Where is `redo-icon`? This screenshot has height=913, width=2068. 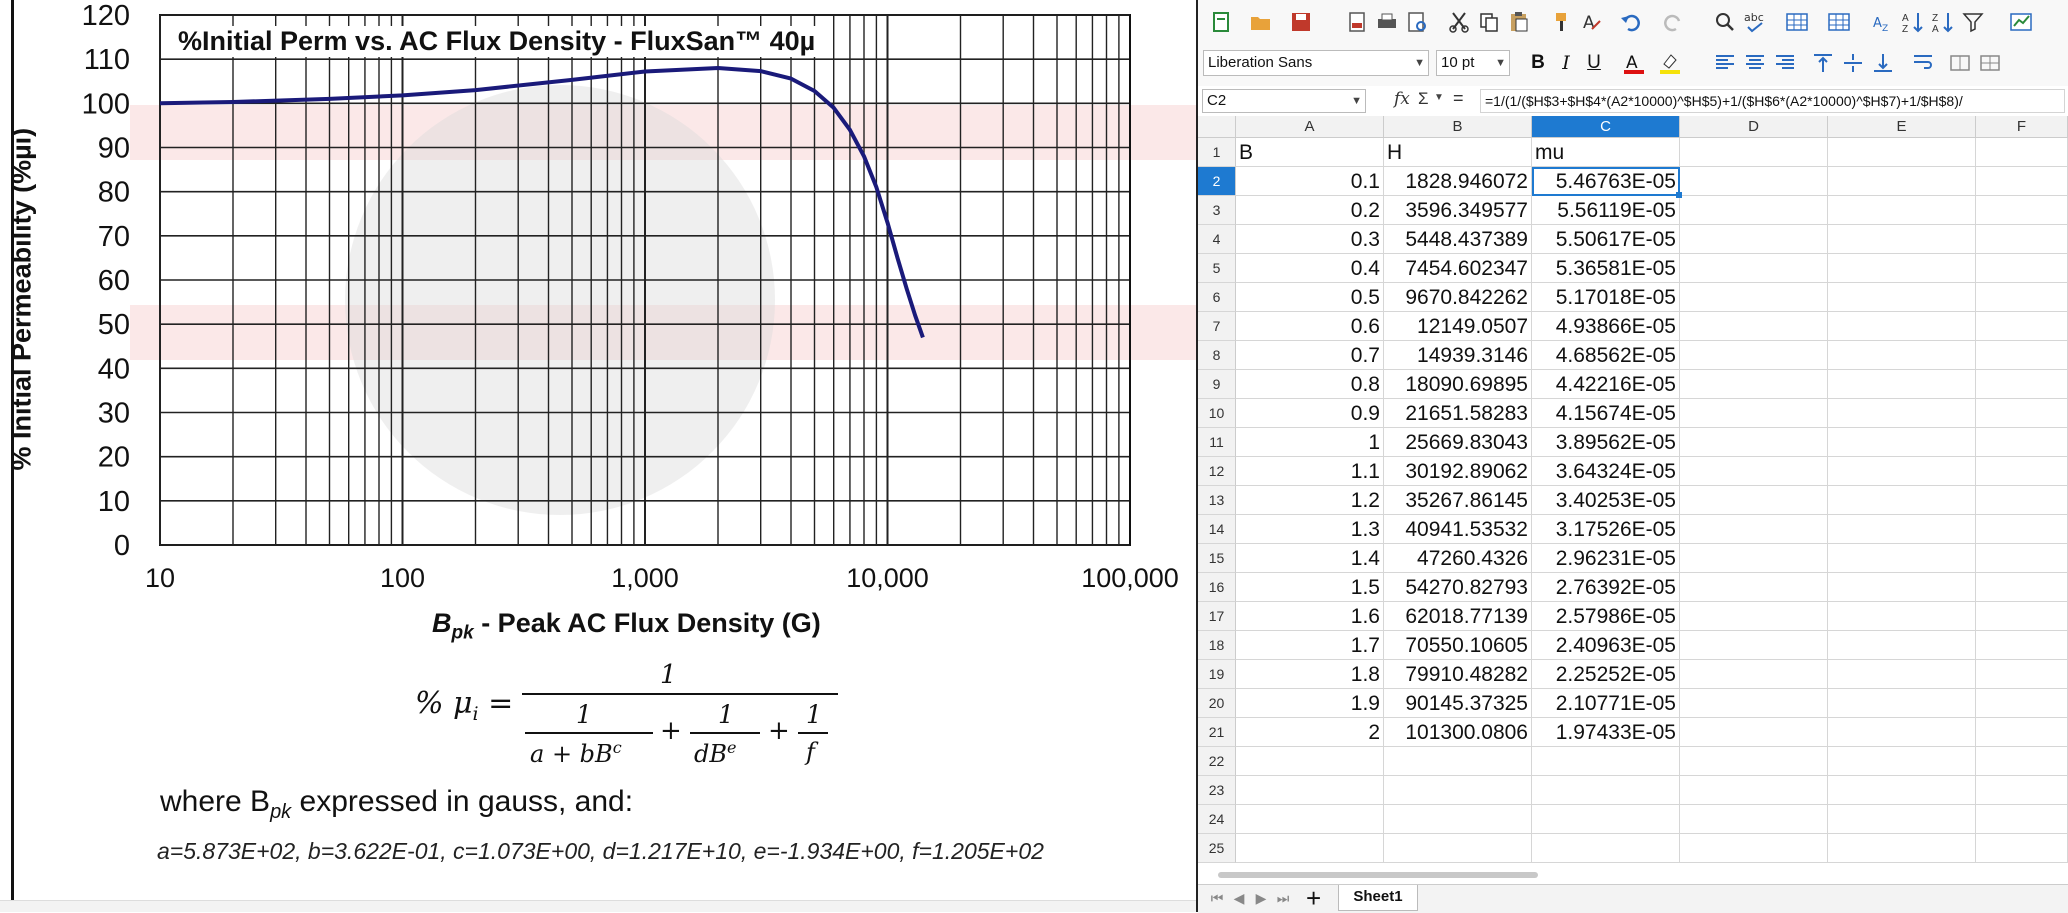
redo-icon is located at coordinates (1673, 22).